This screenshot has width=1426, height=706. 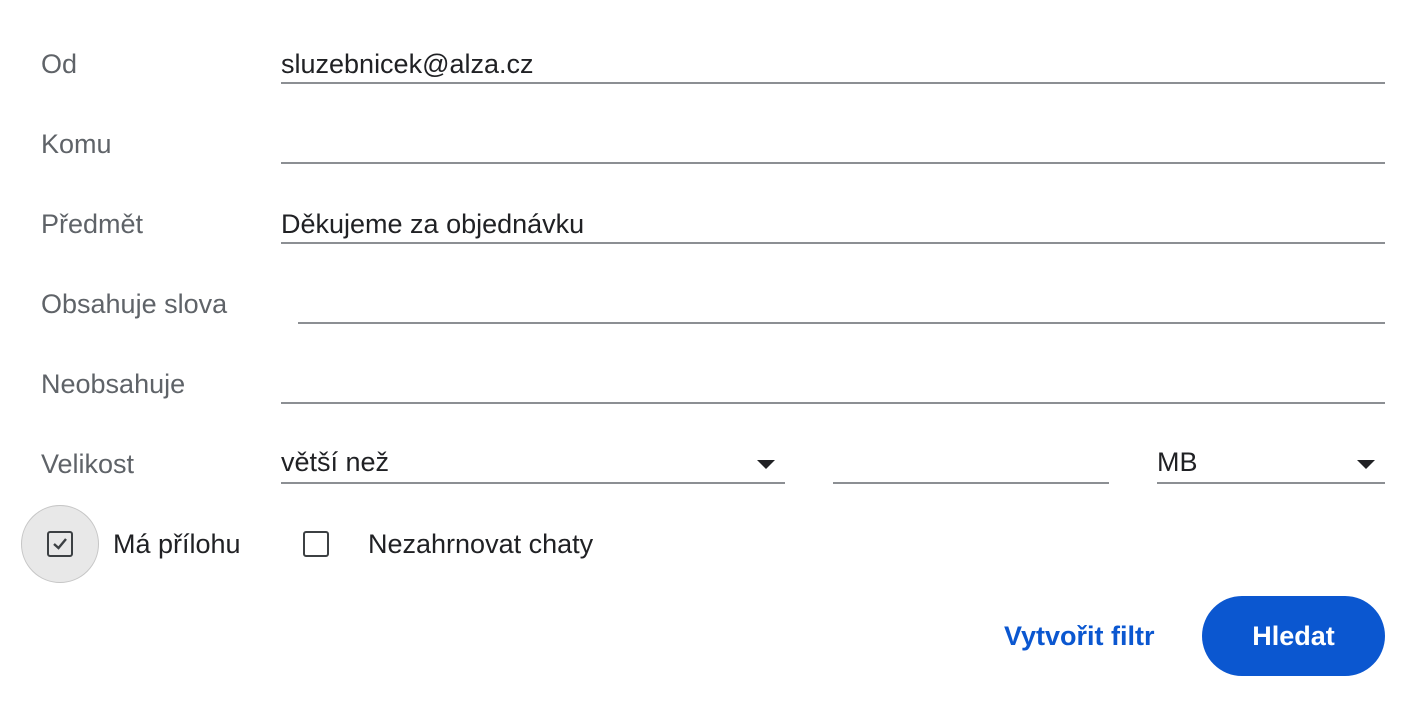 I want to click on size-operator-value: větší než, so click(x=335, y=462).